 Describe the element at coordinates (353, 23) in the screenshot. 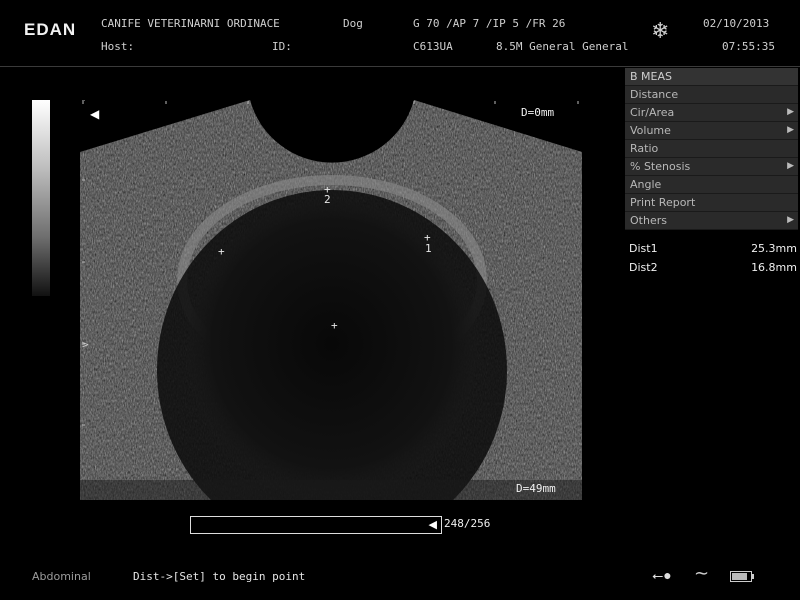

I see `species: Dog` at that location.